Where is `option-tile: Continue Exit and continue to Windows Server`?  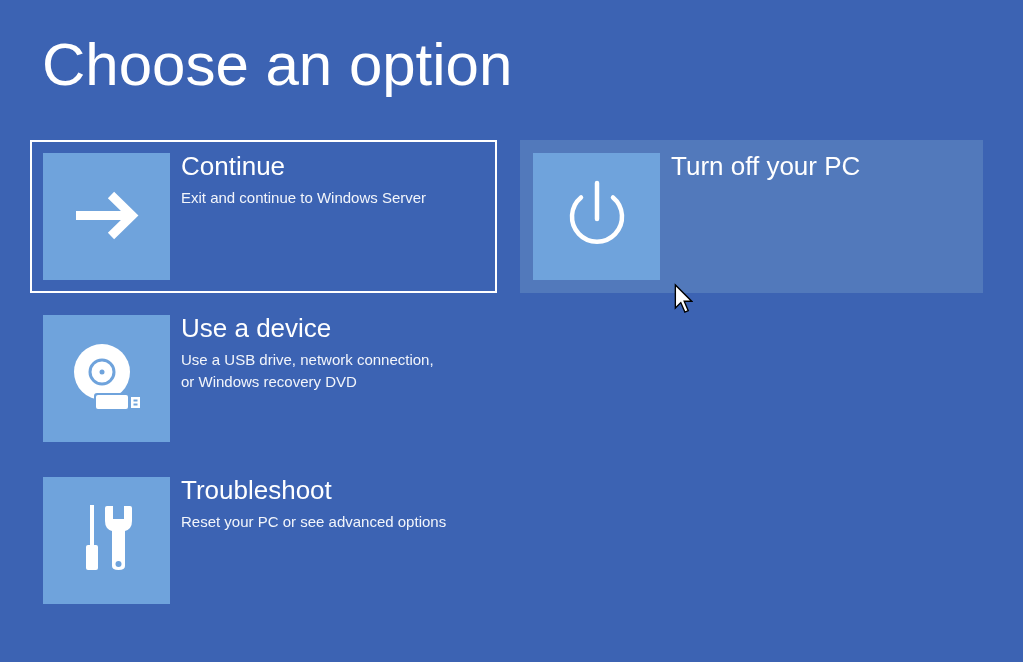
option-tile: Continue Exit and continue to Windows Server is located at coordinates (263, 216).